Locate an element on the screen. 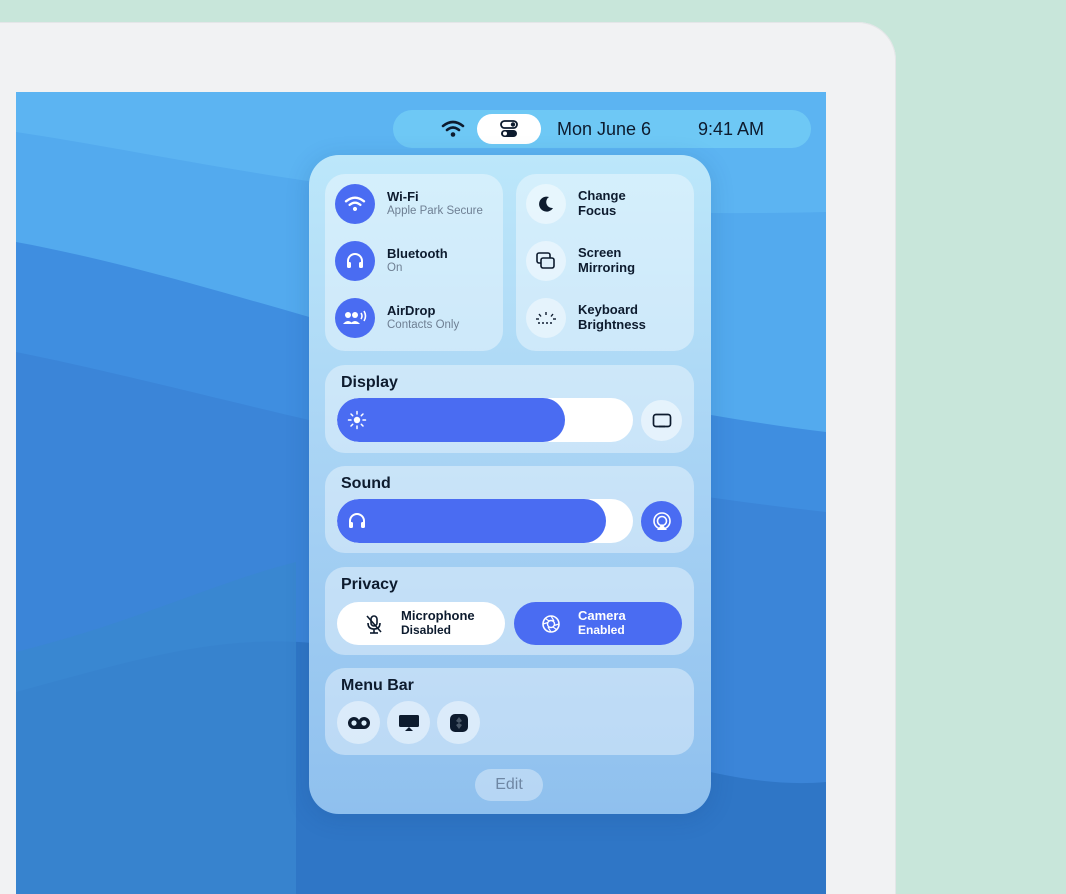  focus-label-line2: Focus is located at coordinates (597, 210).